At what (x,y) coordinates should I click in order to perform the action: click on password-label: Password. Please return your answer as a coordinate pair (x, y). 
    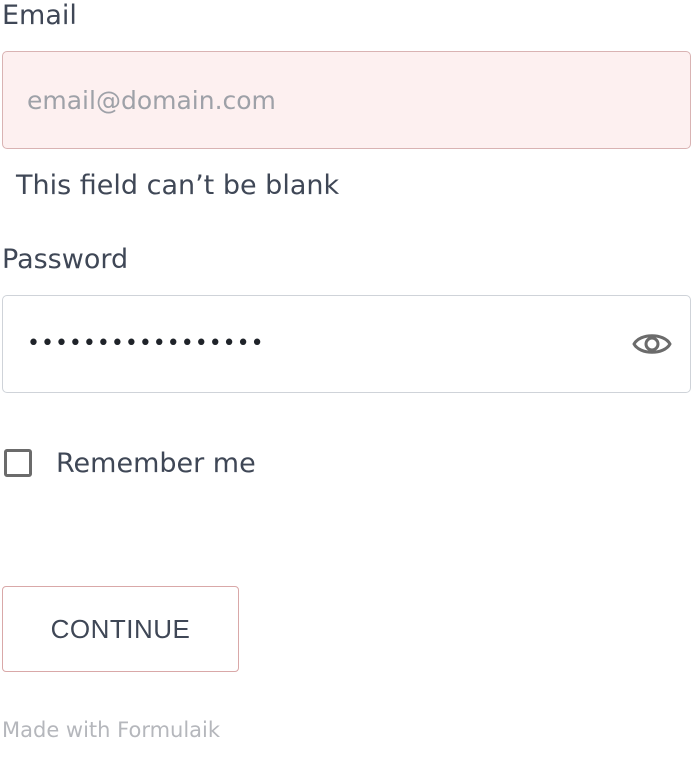
    Looking at the image, I should click on (65, 259).